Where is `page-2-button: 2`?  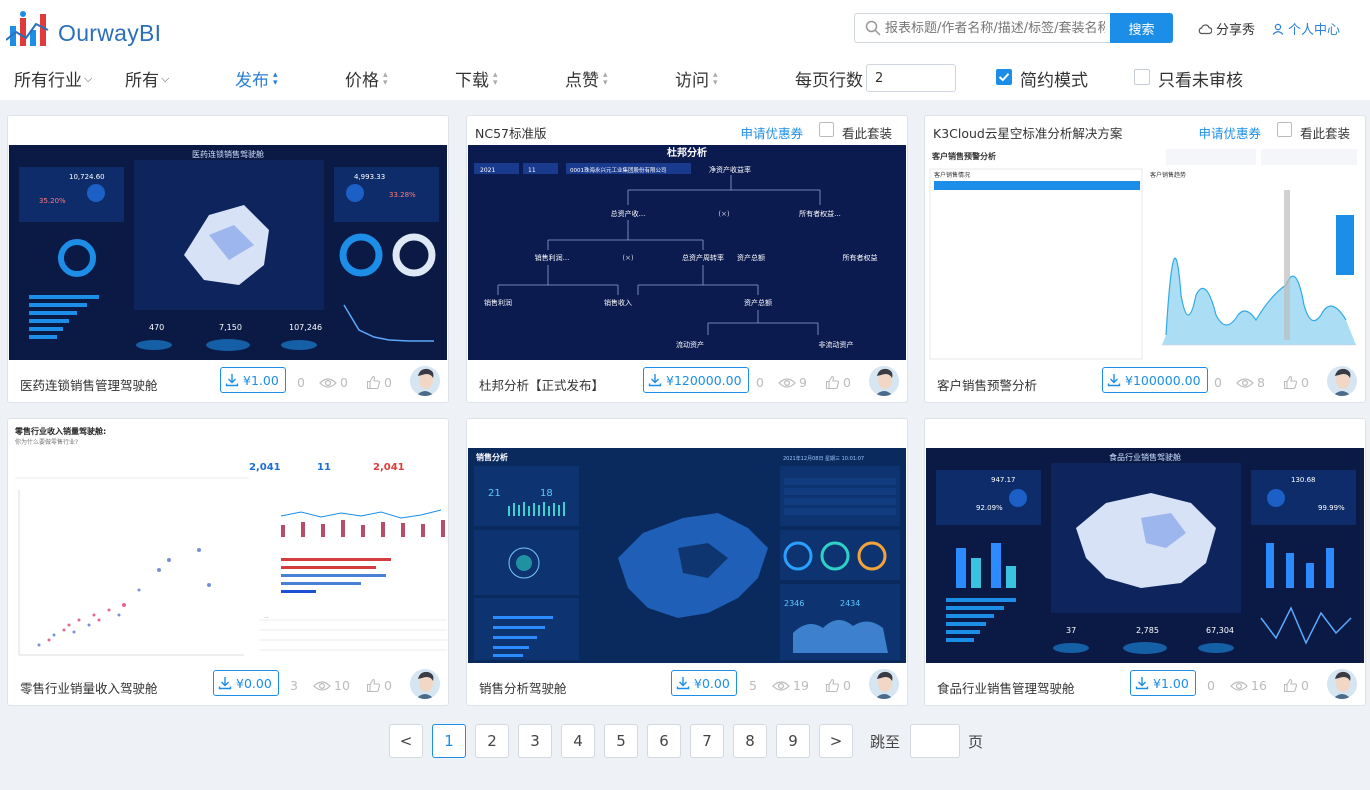 page-2-button: 2 is located at coordinates (492, 741).